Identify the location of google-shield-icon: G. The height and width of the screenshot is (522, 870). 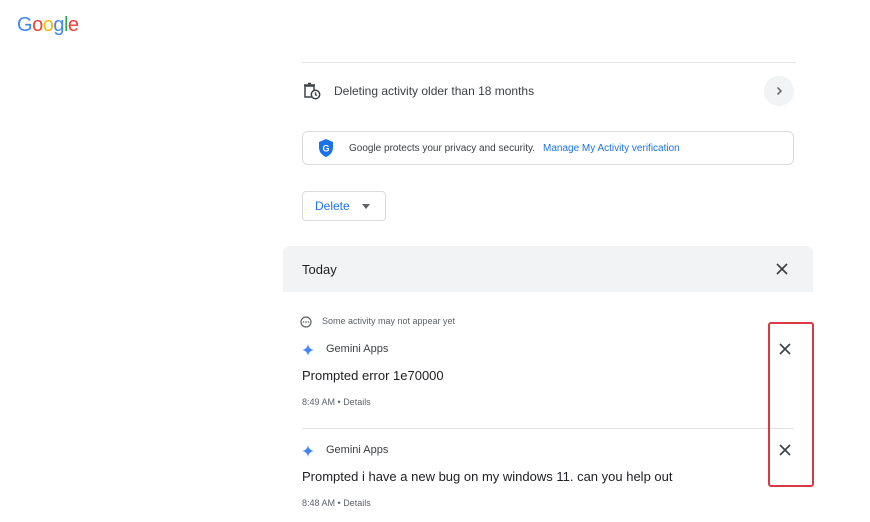
(326, 148).